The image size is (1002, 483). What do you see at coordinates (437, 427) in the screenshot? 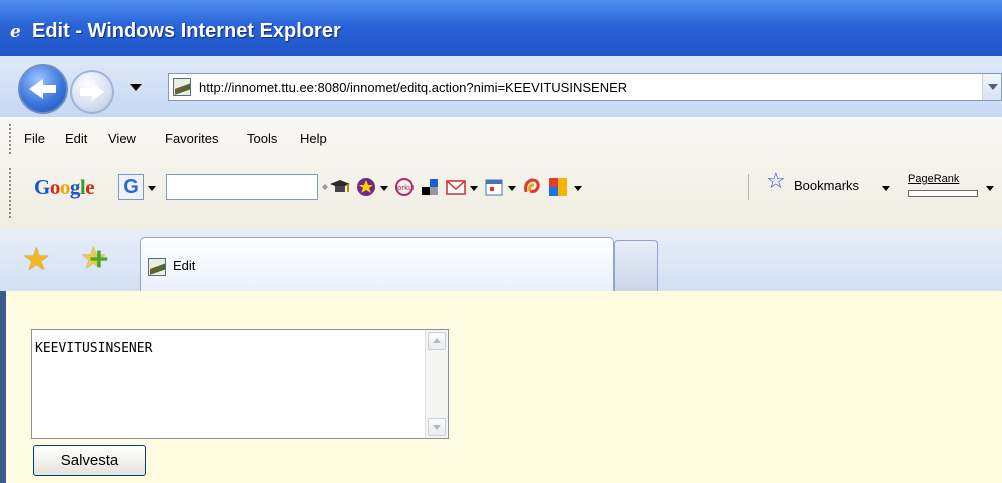
I see `scroll-down-icon` at bounding box center [437, 427].